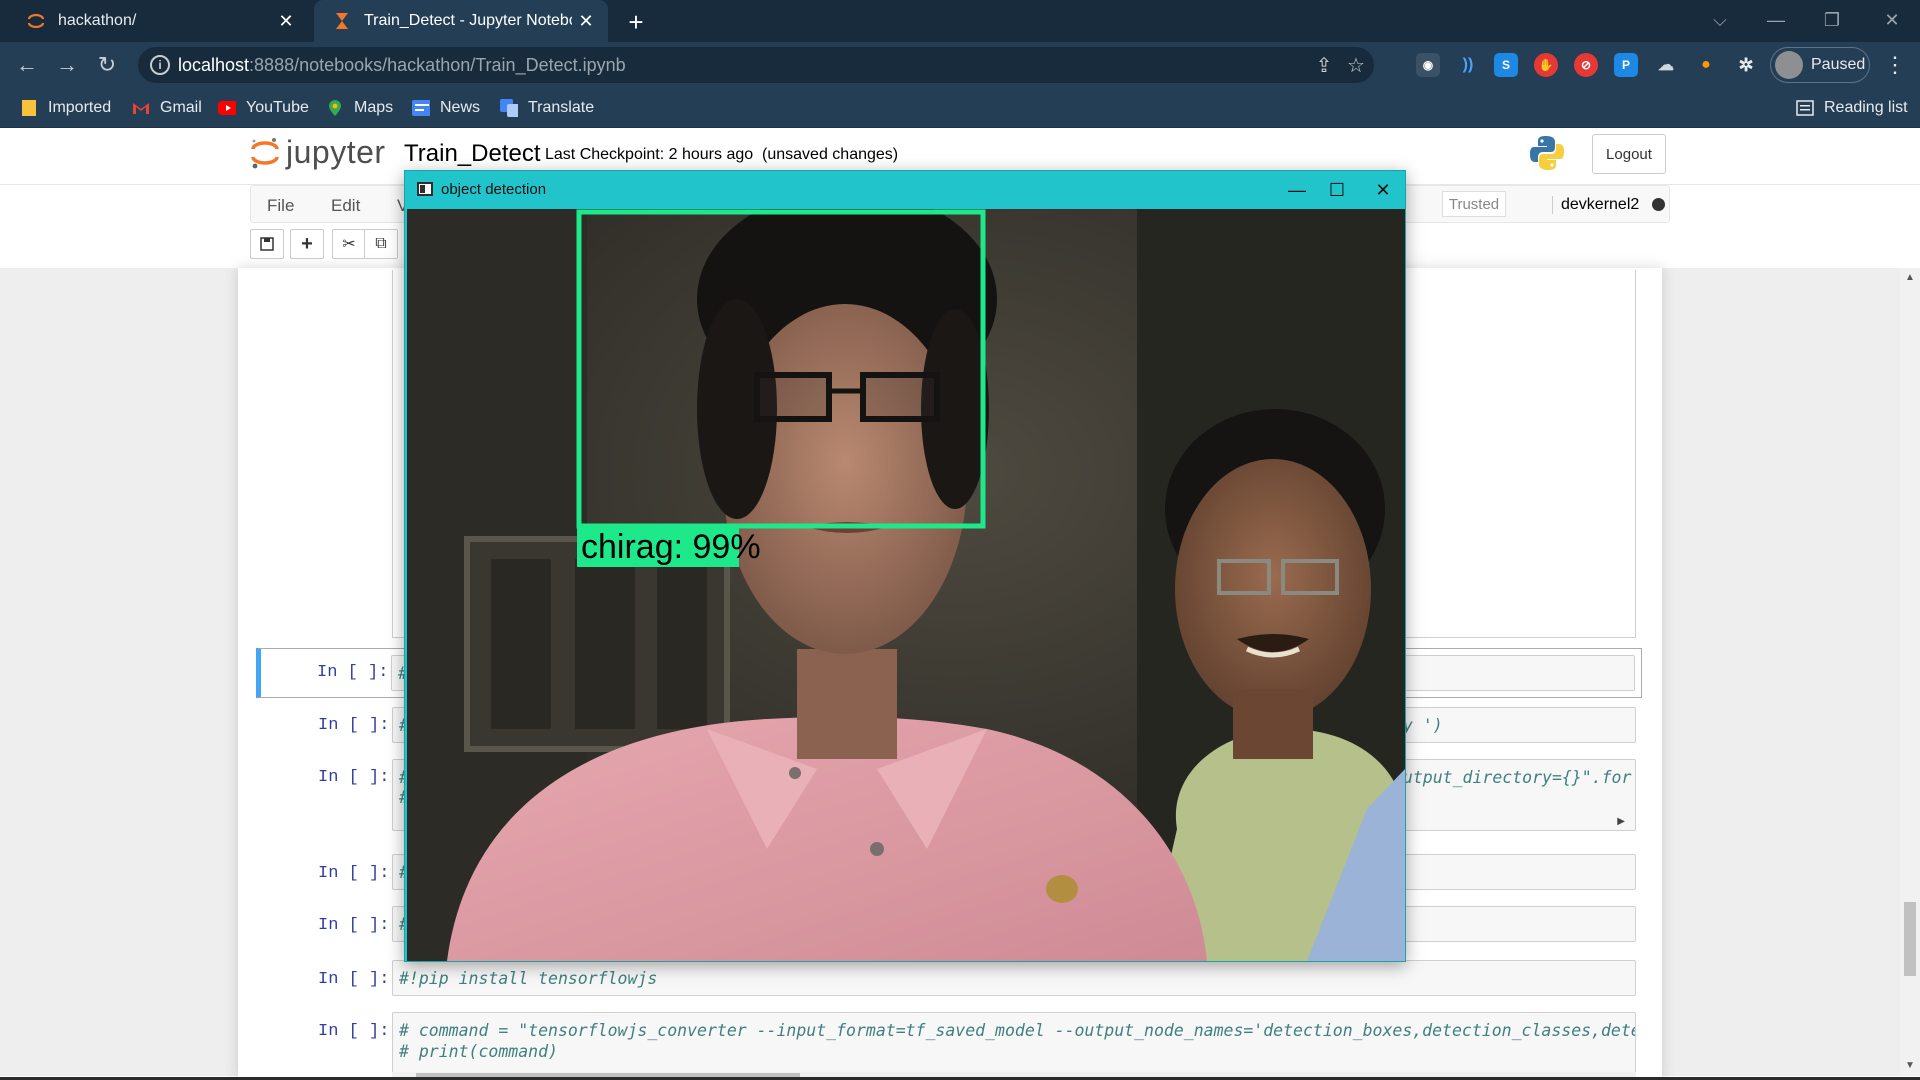  What do you see at coordinates (472, 154) in the screenshot?
I see `notebook-name: Train_Detect` at bounding box center [472, 154].